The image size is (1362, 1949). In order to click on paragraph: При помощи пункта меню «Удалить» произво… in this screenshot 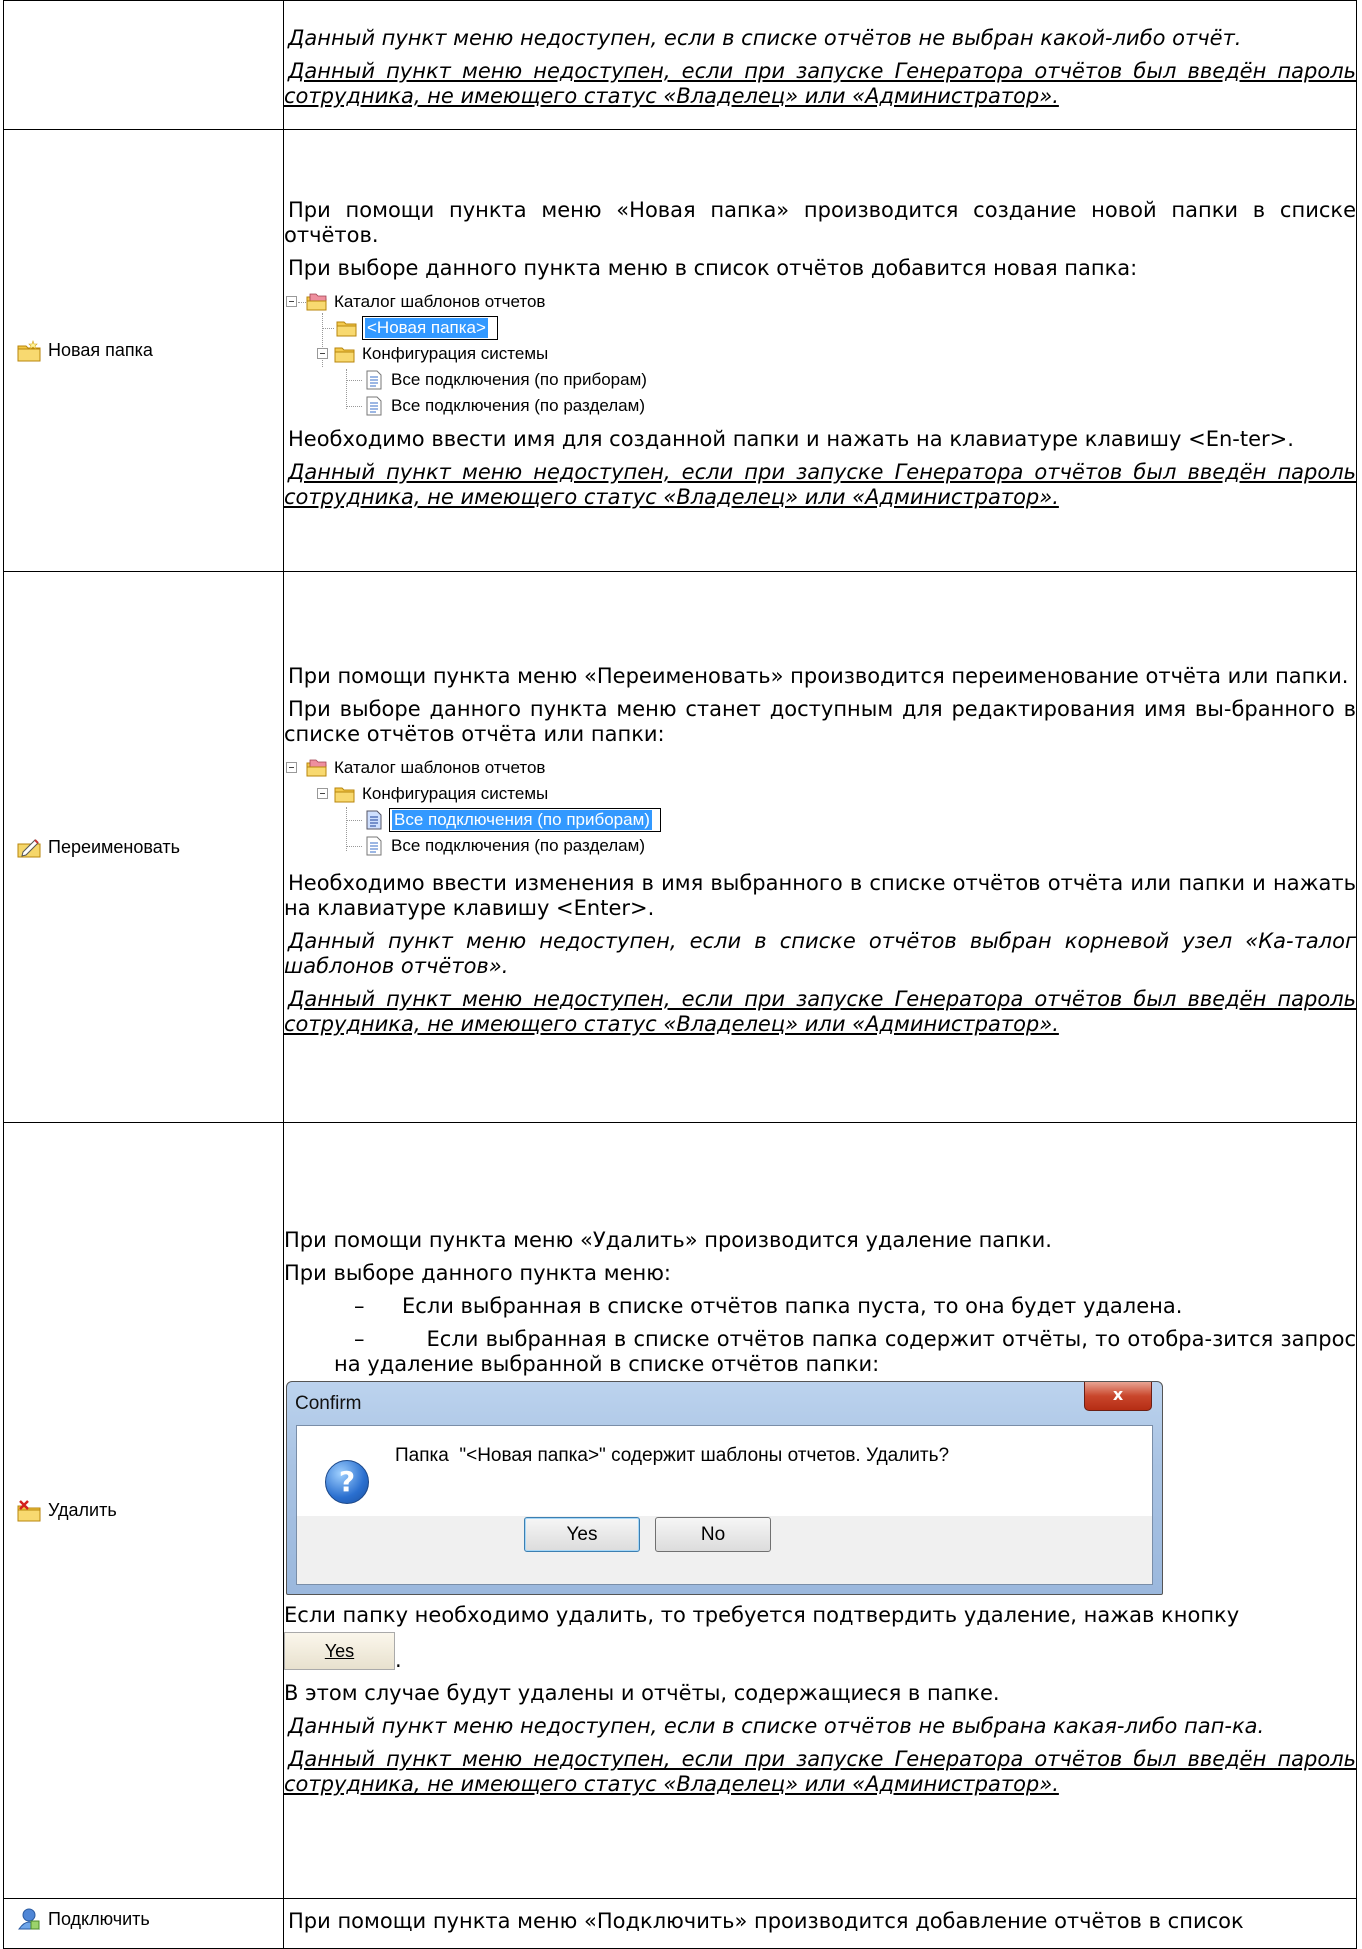, I will do `click(668, 1240)`.